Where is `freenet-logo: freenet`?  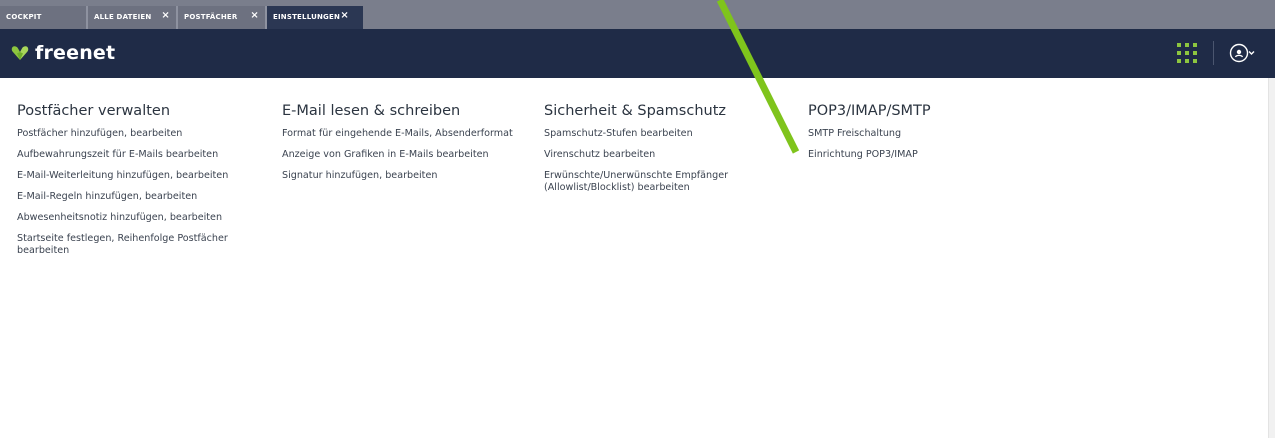
freenet-logo: freenet is located at coordinates (63, 53).